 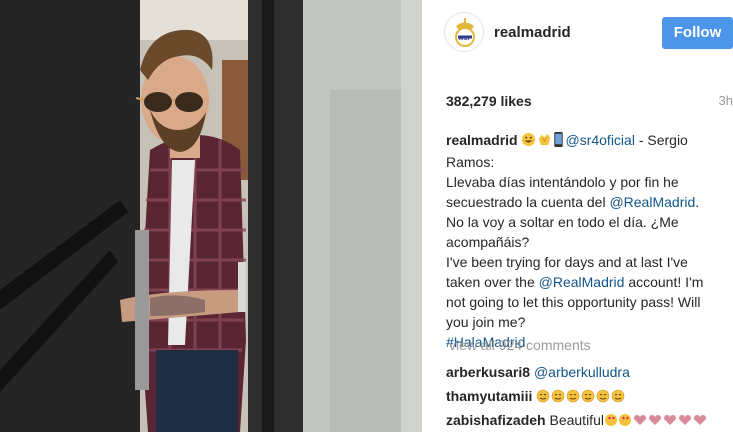 I want to click on follow-button: Follow, so click(x=697, y=33).